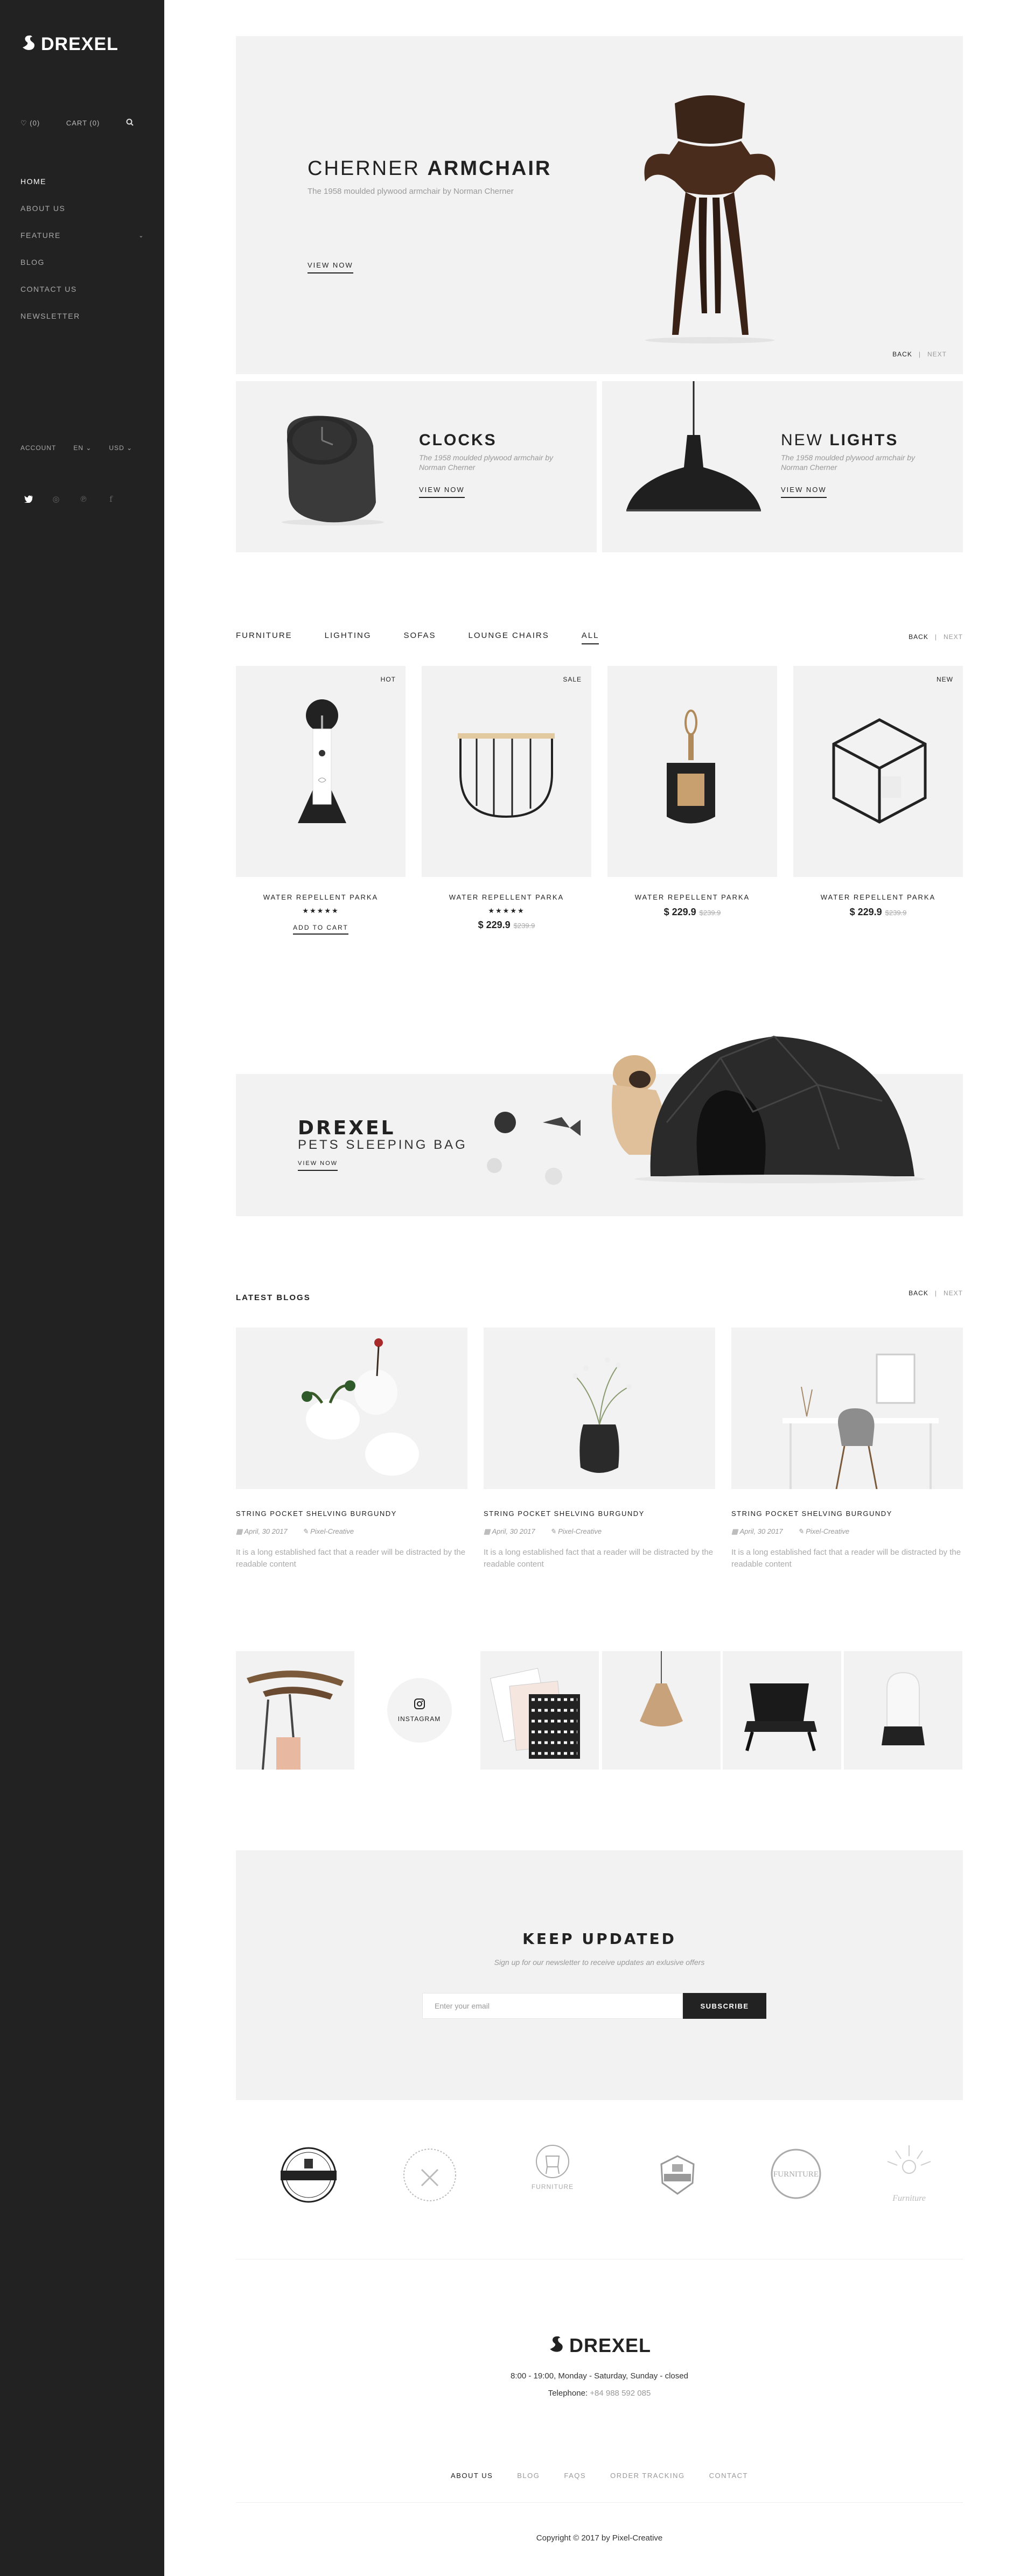 The height and width of the screenshot is (2576, 1034). What do you see at coordinates (575, 2476) in the screenshot?
I see `footer-nav-faqs: FAQS` at bounding box center [575, 2476].